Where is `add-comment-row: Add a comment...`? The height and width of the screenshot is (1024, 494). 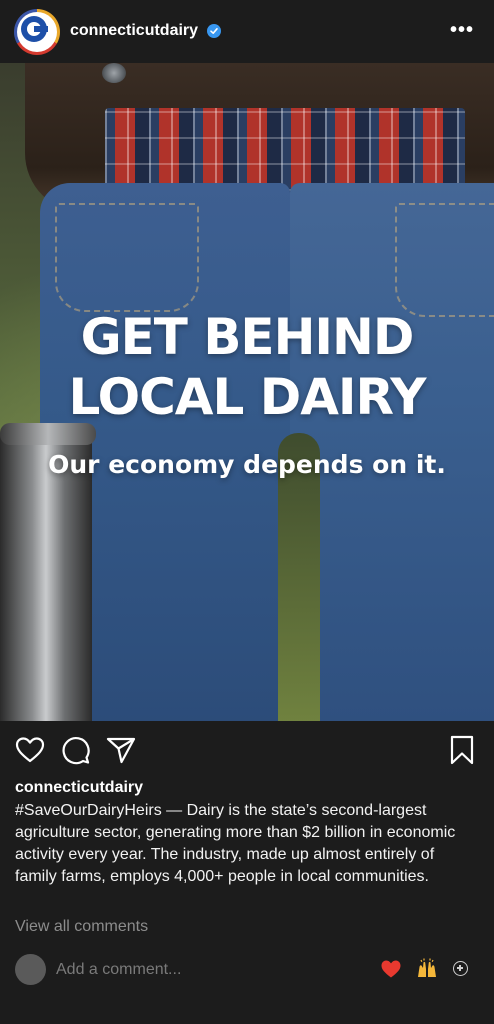 add-comment-row: Add a comment... is located at coordinates (247, 970).